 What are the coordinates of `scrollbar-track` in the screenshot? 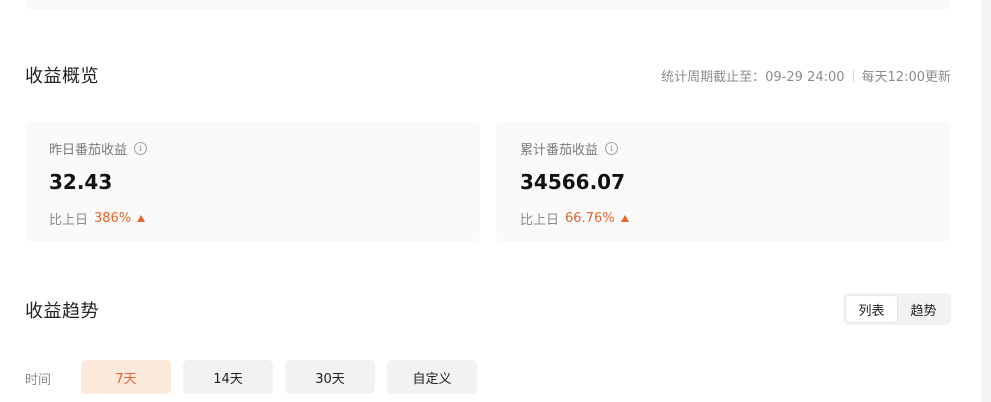 It's located at (986, 201).